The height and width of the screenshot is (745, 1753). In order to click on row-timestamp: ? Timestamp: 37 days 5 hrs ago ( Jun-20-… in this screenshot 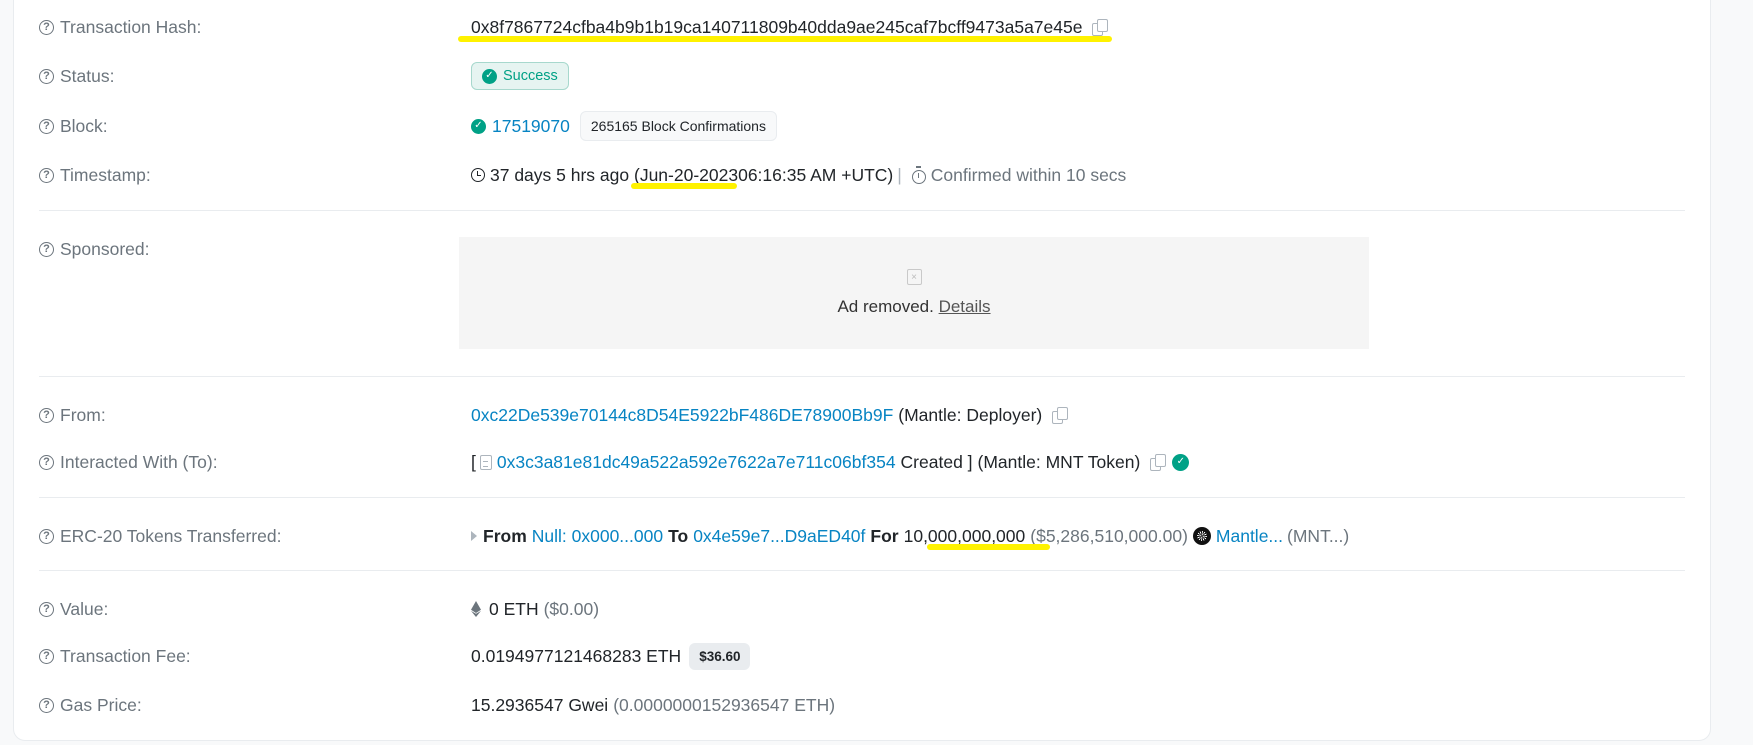, I will do `click(862, 175)`.